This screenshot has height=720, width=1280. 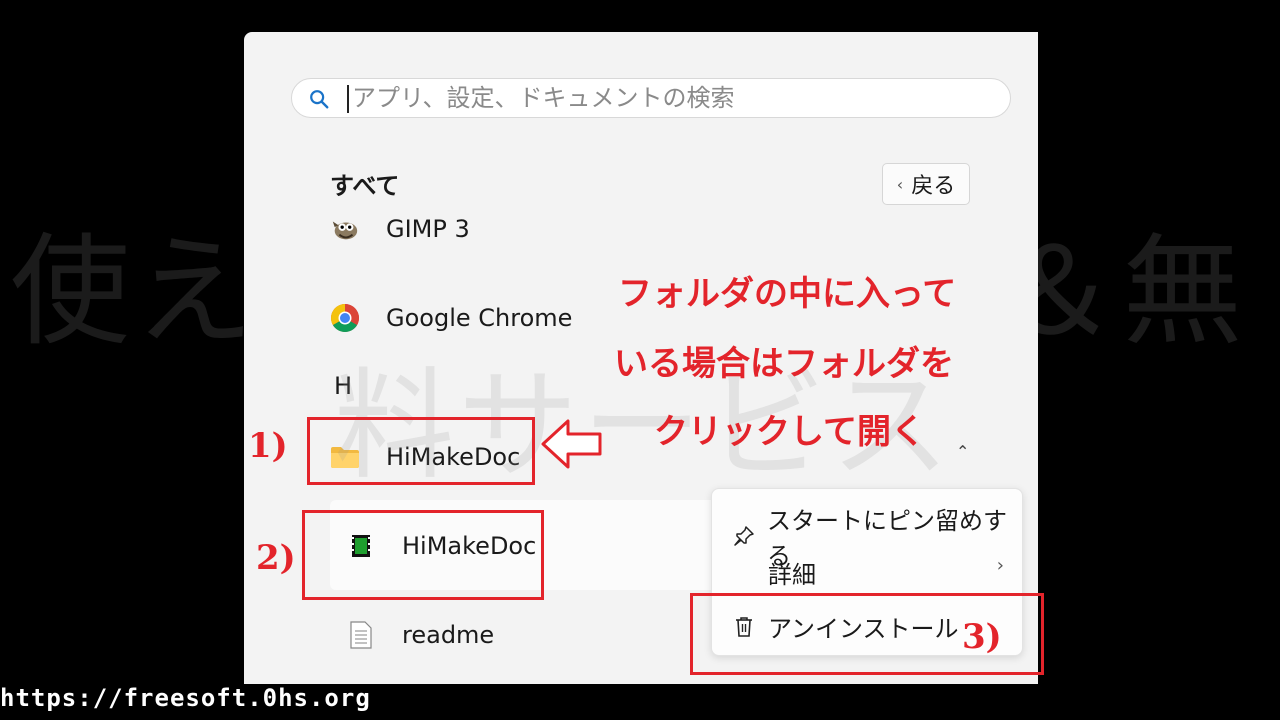 I want to click on app-label-chrome: Google Chrome, so click(x=479, y=318).